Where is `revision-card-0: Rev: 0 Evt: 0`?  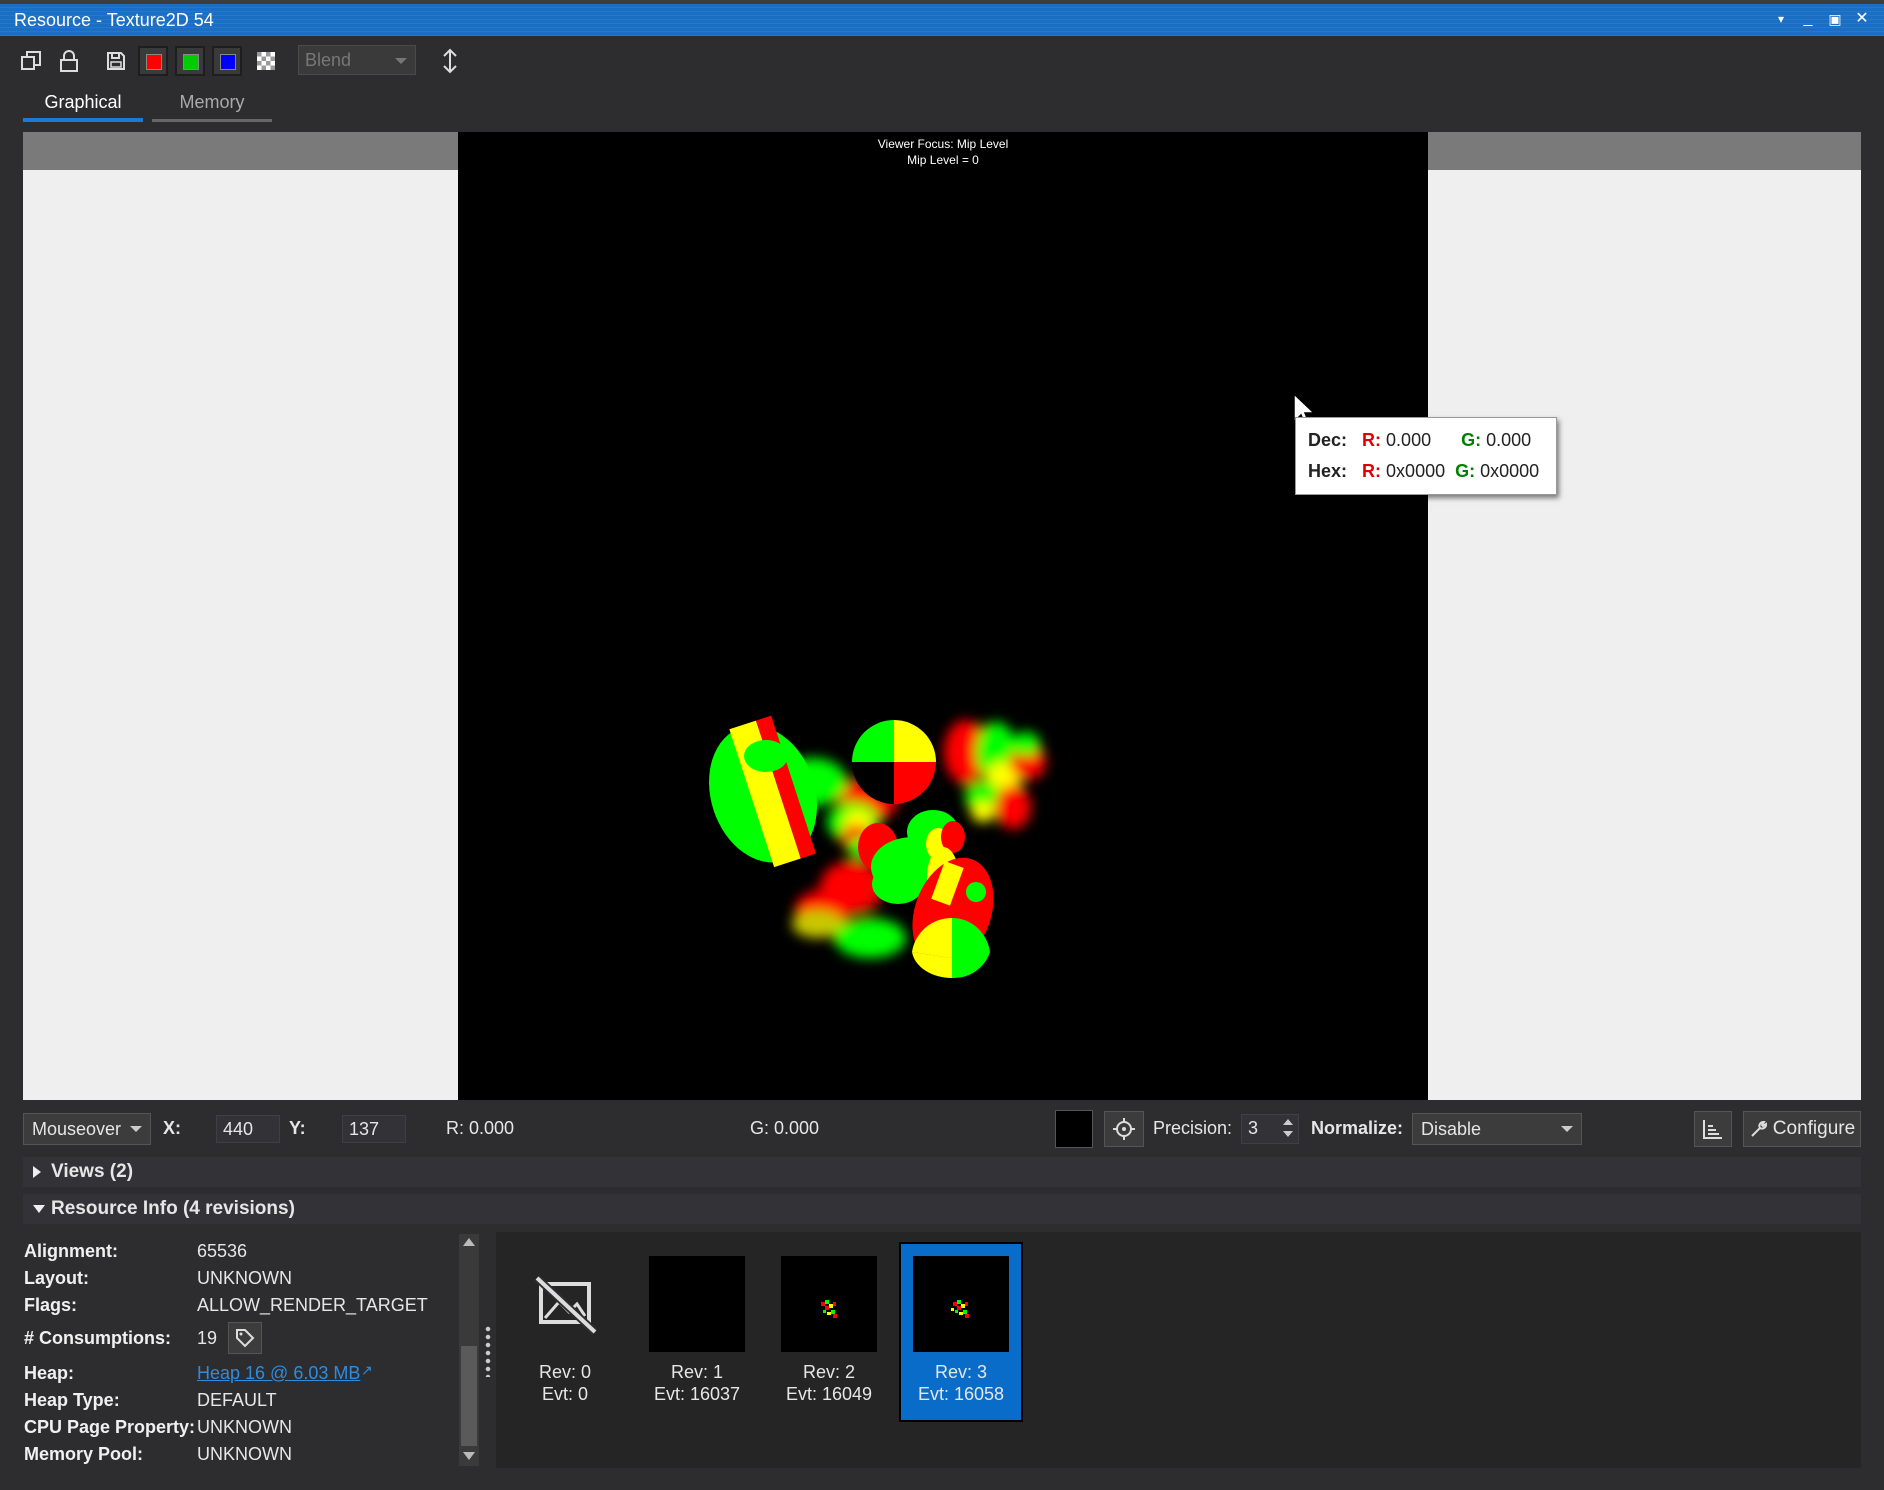 revision-card-0: Rev: 0 Evt: 0 is located at coordinates (565, 1332).